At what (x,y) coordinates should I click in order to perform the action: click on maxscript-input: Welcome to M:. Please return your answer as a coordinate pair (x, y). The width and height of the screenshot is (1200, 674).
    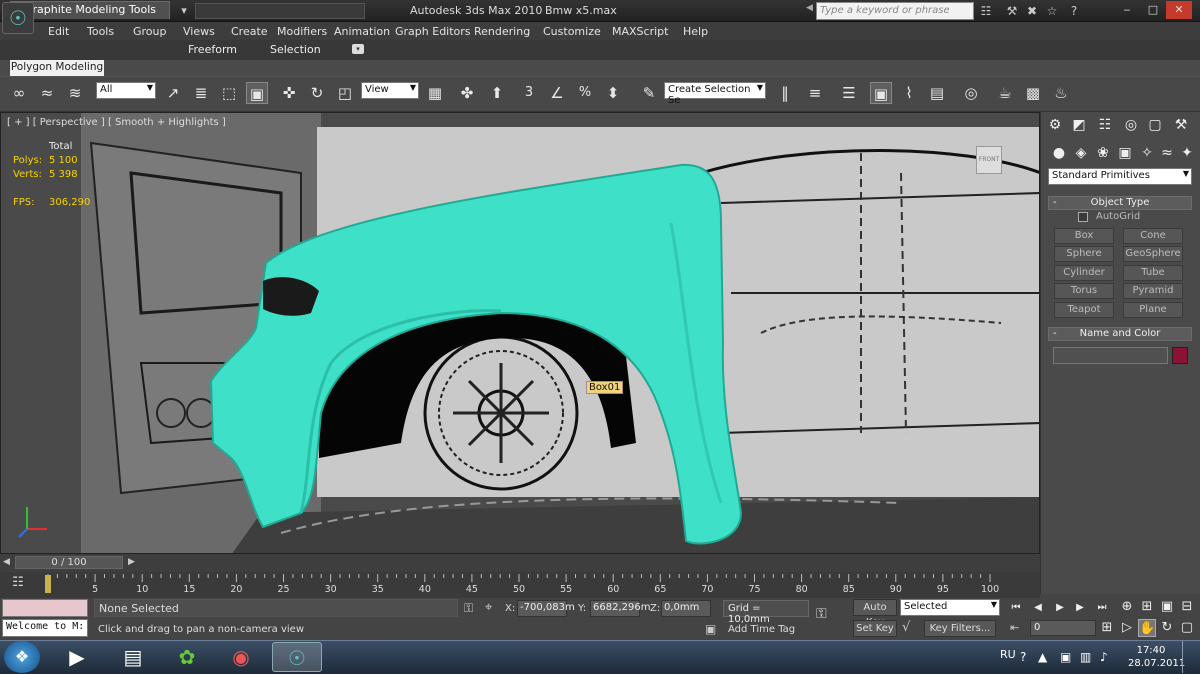
    Looking at the image, I should click on (45, 628).